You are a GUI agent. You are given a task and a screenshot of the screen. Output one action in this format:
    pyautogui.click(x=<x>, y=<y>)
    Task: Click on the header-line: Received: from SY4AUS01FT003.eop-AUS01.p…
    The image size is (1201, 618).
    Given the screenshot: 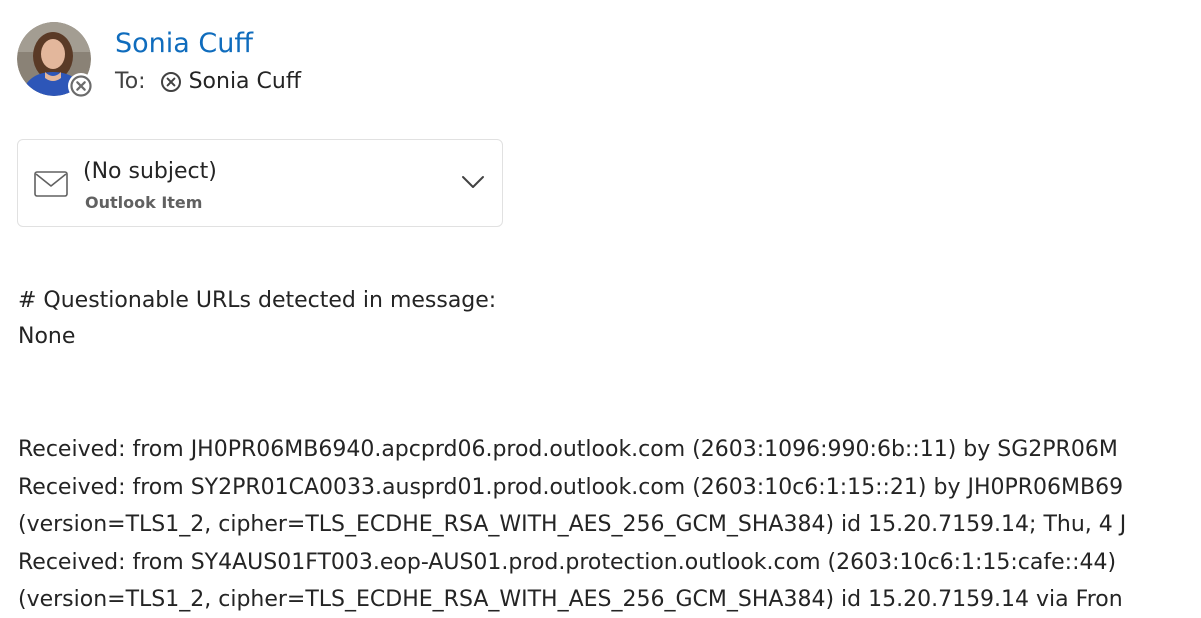 What is the action you would take?
    pyautogui.click(x=567, y=562)
    